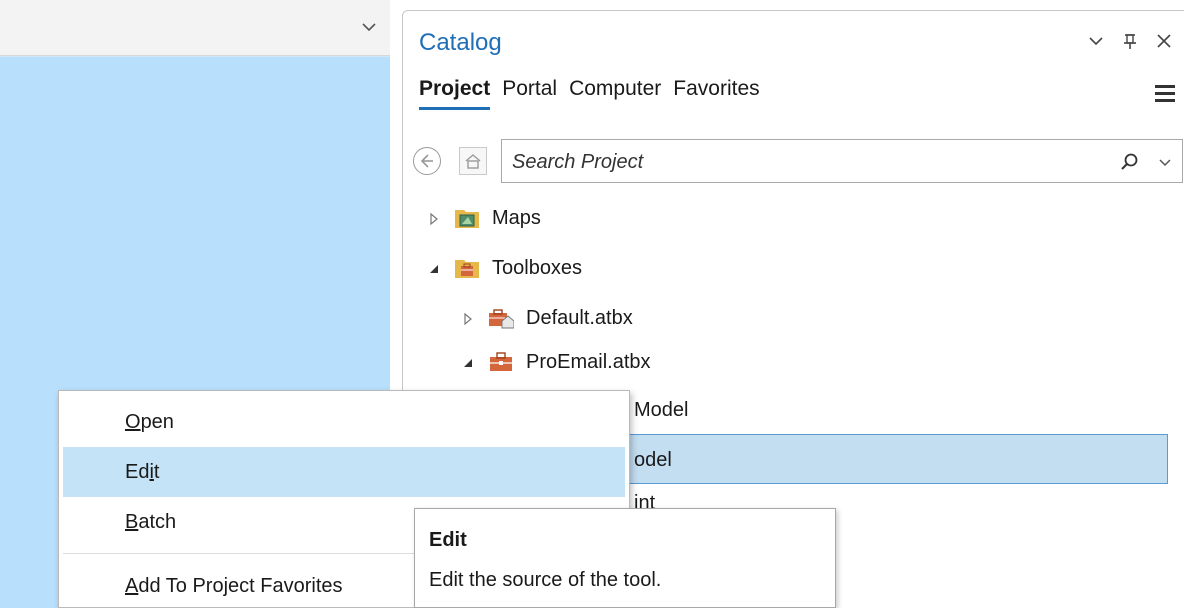  I want to click on search-input, so click(792, 162).